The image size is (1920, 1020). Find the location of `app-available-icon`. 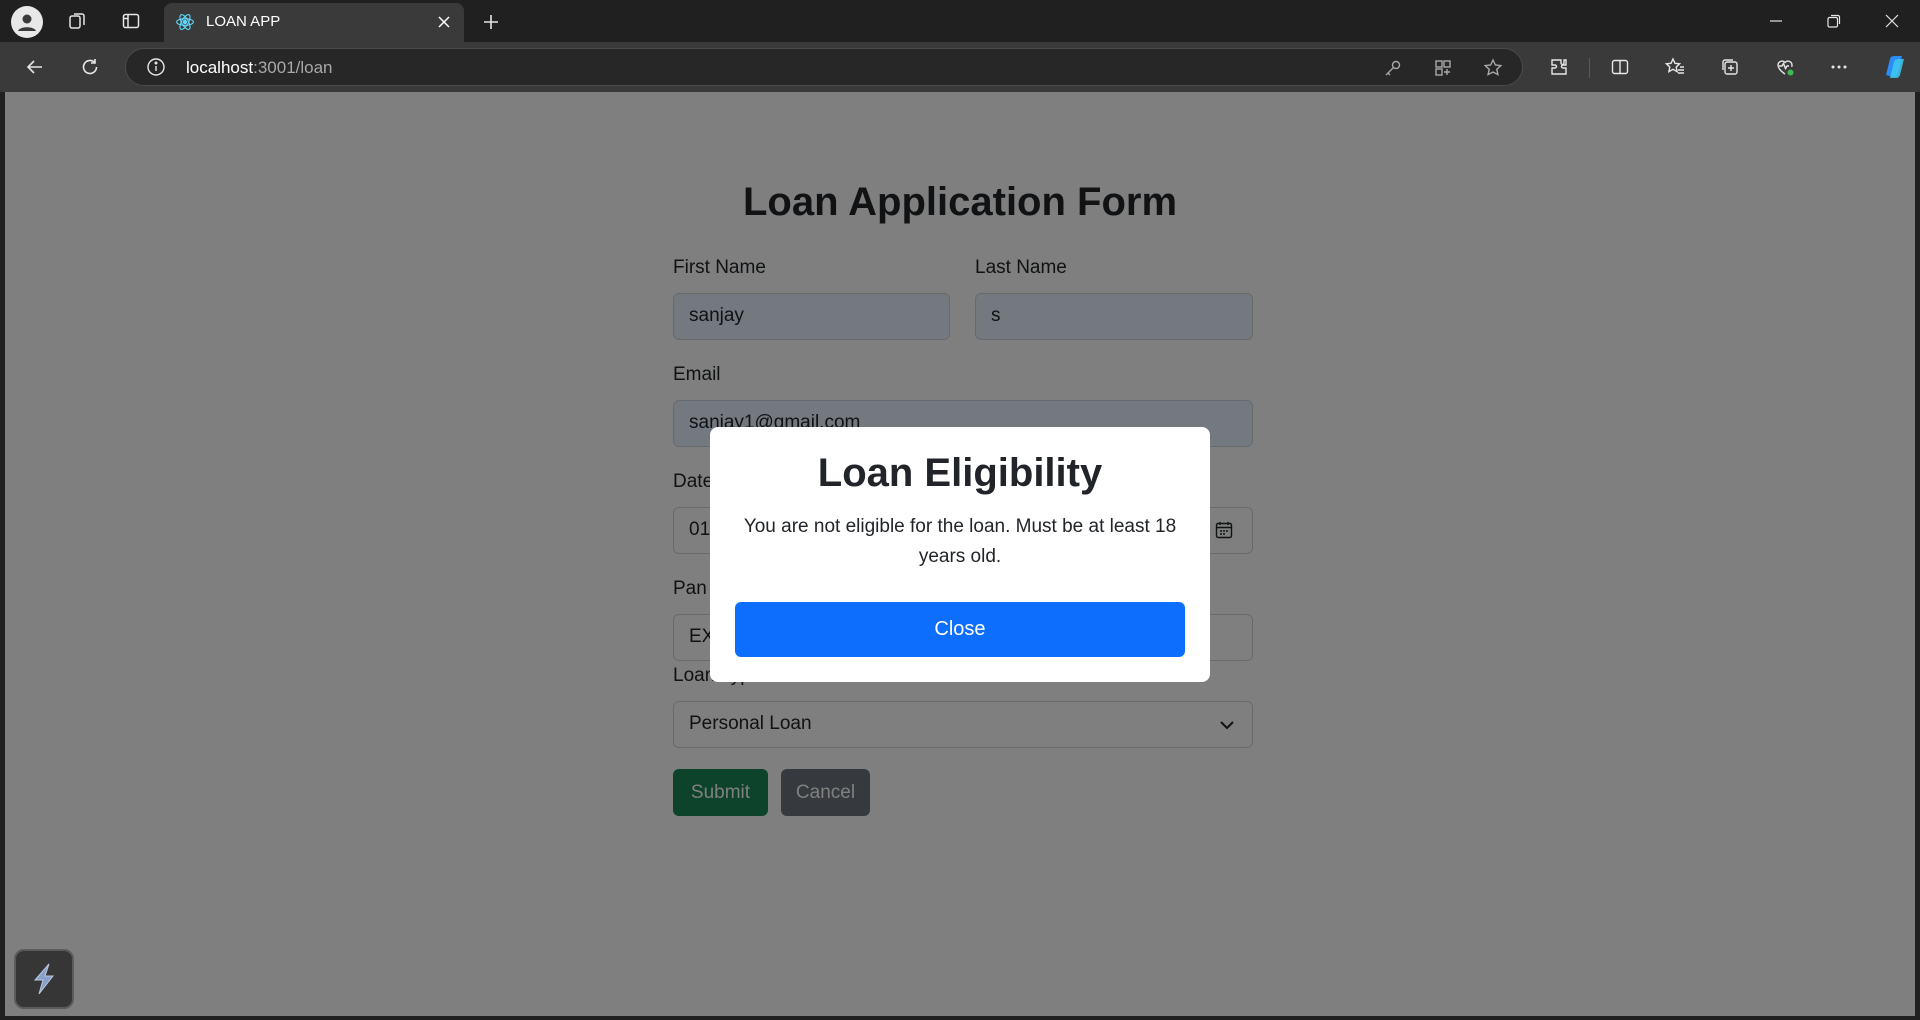

app-available-icon is located at coordinates (1443, 68).